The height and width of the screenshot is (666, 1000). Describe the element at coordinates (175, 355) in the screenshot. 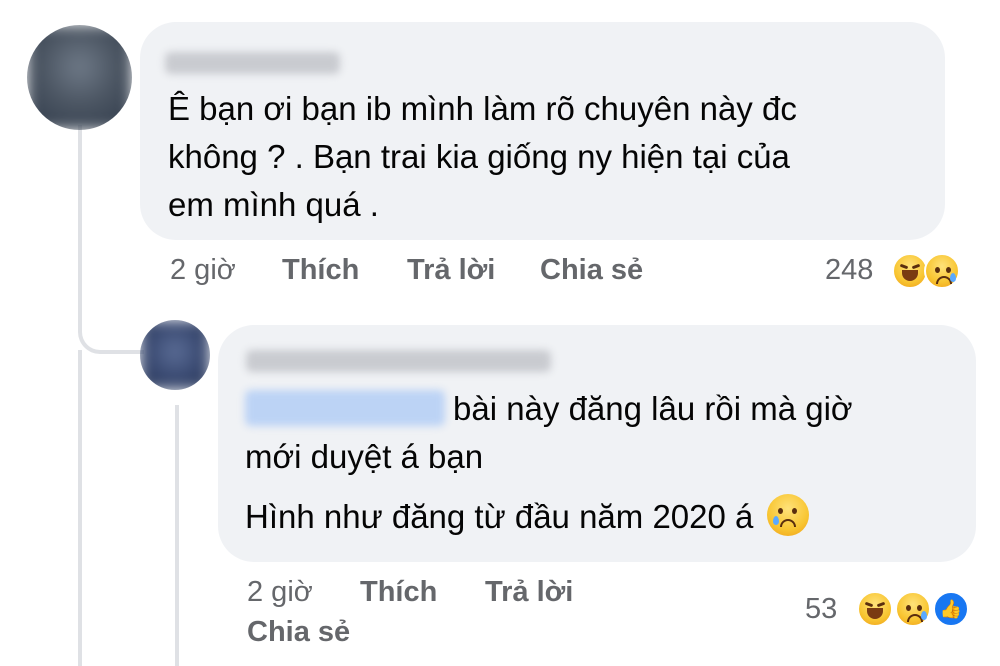

I see `replier-avatar` at that location.